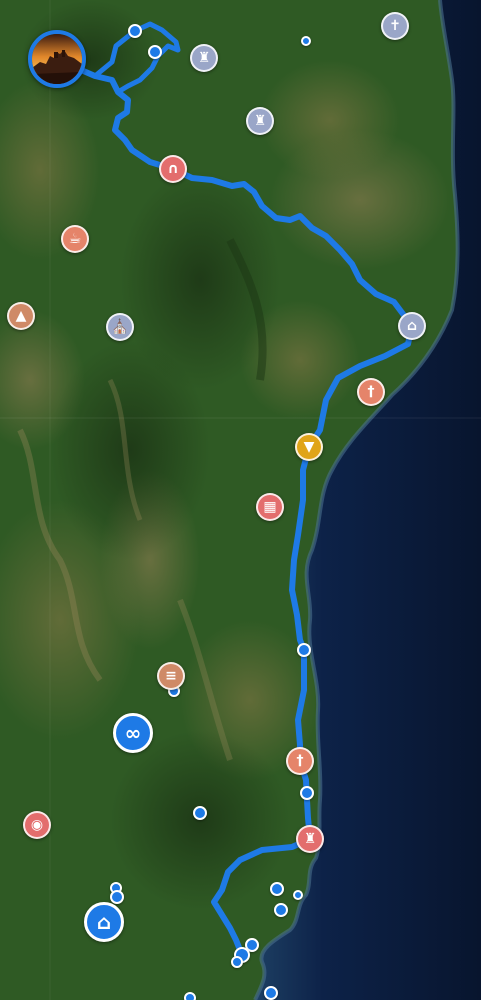  I want to click on binoculars-icon: ∞, so click(133, 733).